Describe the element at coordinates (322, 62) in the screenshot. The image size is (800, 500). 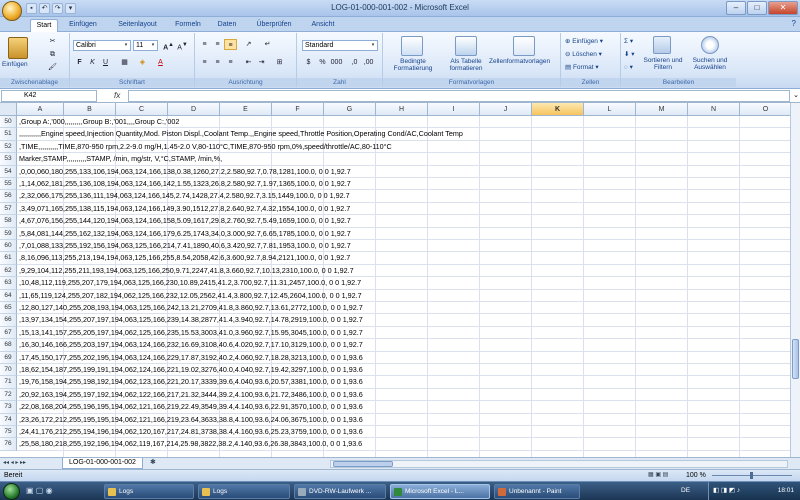
I see `percent-icon: %` at that location.